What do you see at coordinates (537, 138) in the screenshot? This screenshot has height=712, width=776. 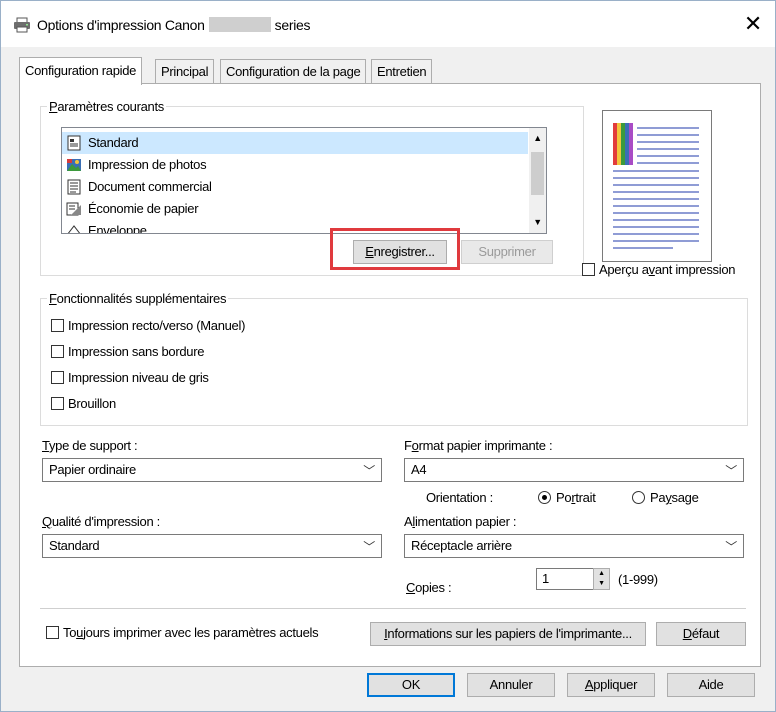 I see `scroll-up-icon: ▲` at bounding box center [537, 138].